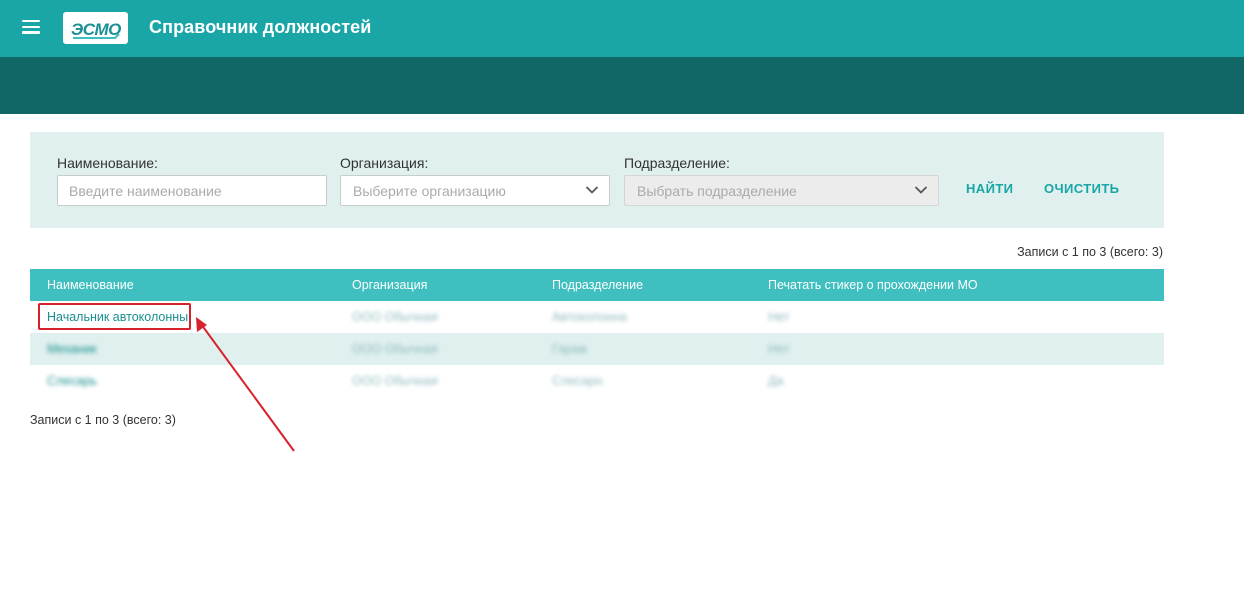  Describe the element at coordinates (622, 85) in the screenshot. I see `header-subbar` at that location.